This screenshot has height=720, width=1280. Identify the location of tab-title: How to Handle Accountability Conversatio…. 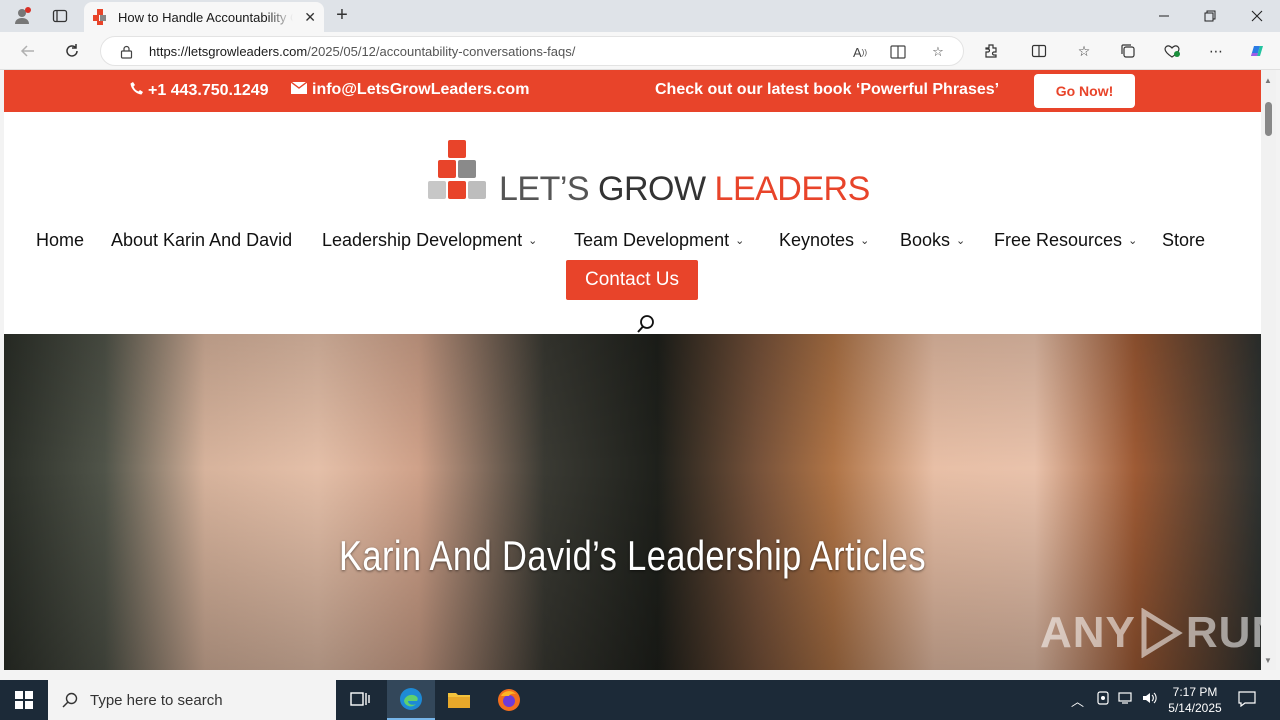
(205, 17).